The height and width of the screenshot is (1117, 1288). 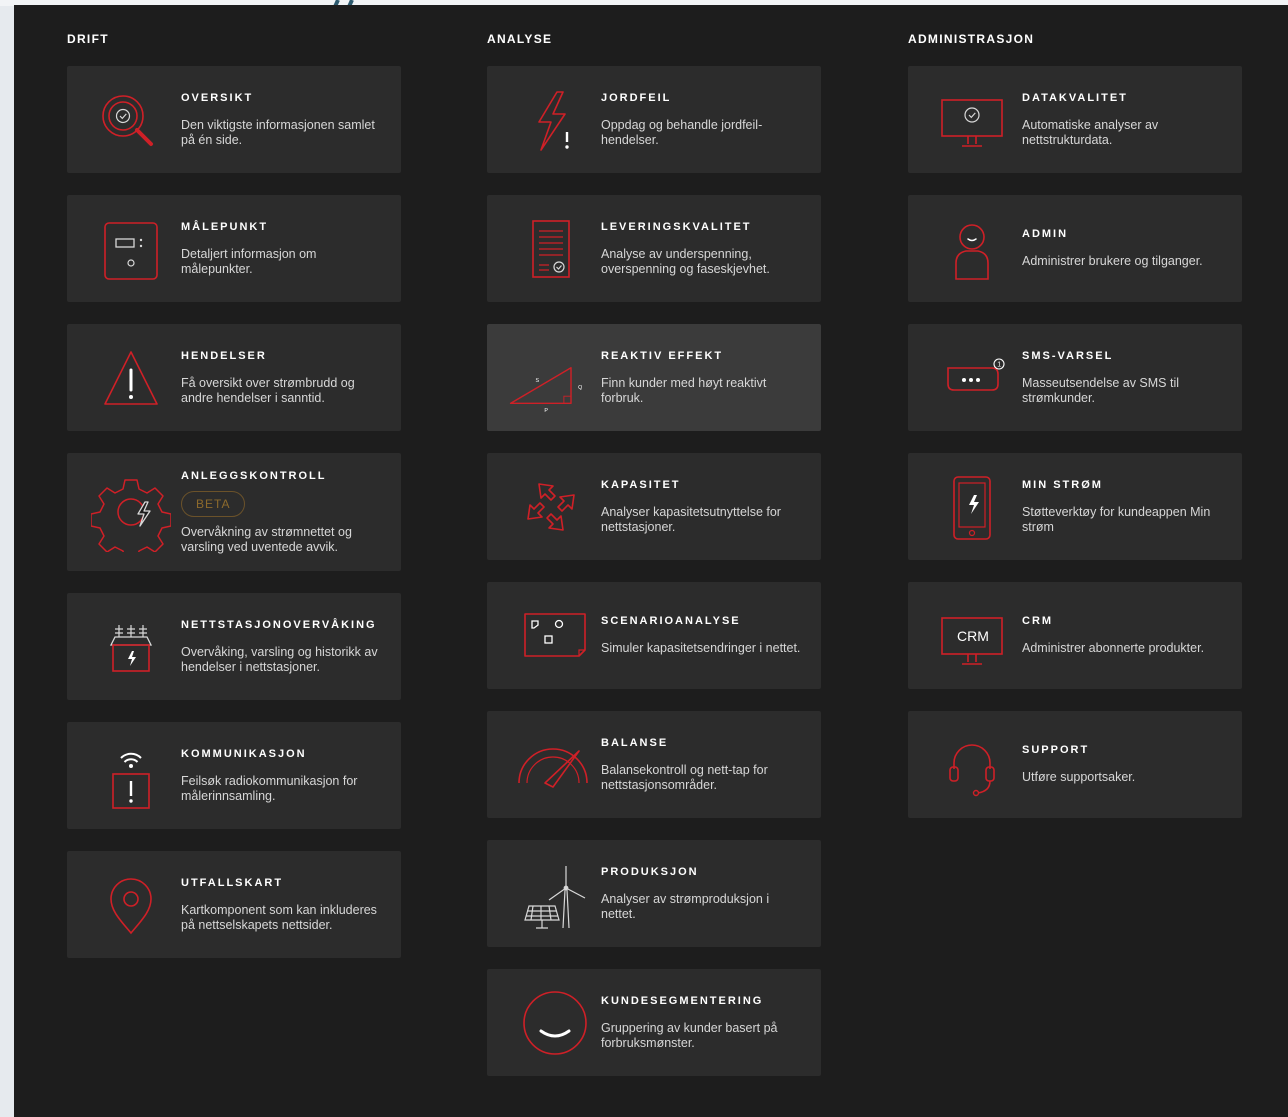 What do you see at coordinates (676, 226) in the screenshot?
I see `card-title: LEVERINGSKVALITET` at bounding box center [676, 226].